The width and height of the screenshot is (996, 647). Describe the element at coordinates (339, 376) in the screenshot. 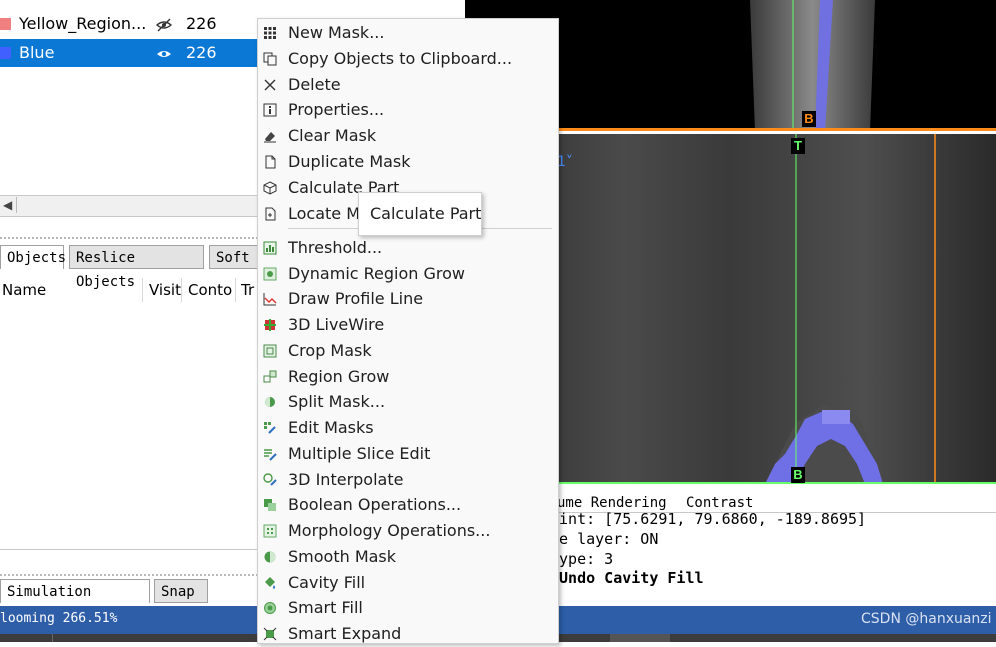

I see `menu-label: Region Grow` at that location.